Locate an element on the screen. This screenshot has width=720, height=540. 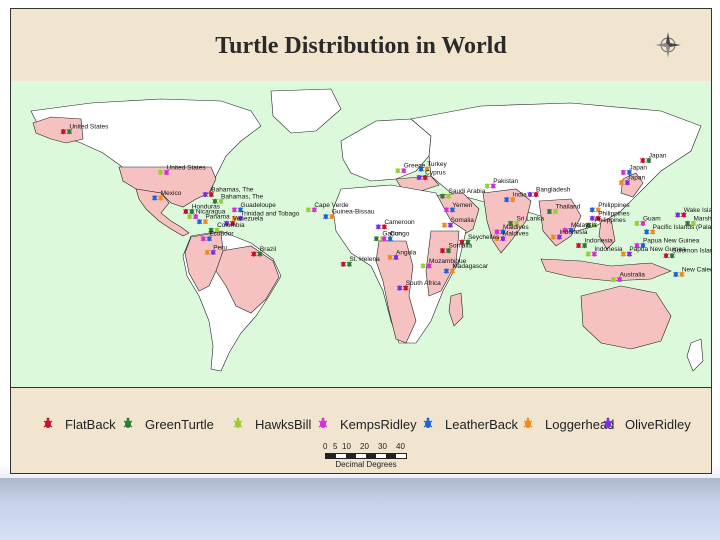
place-label: Colombia is located at coordinates (231, 225).